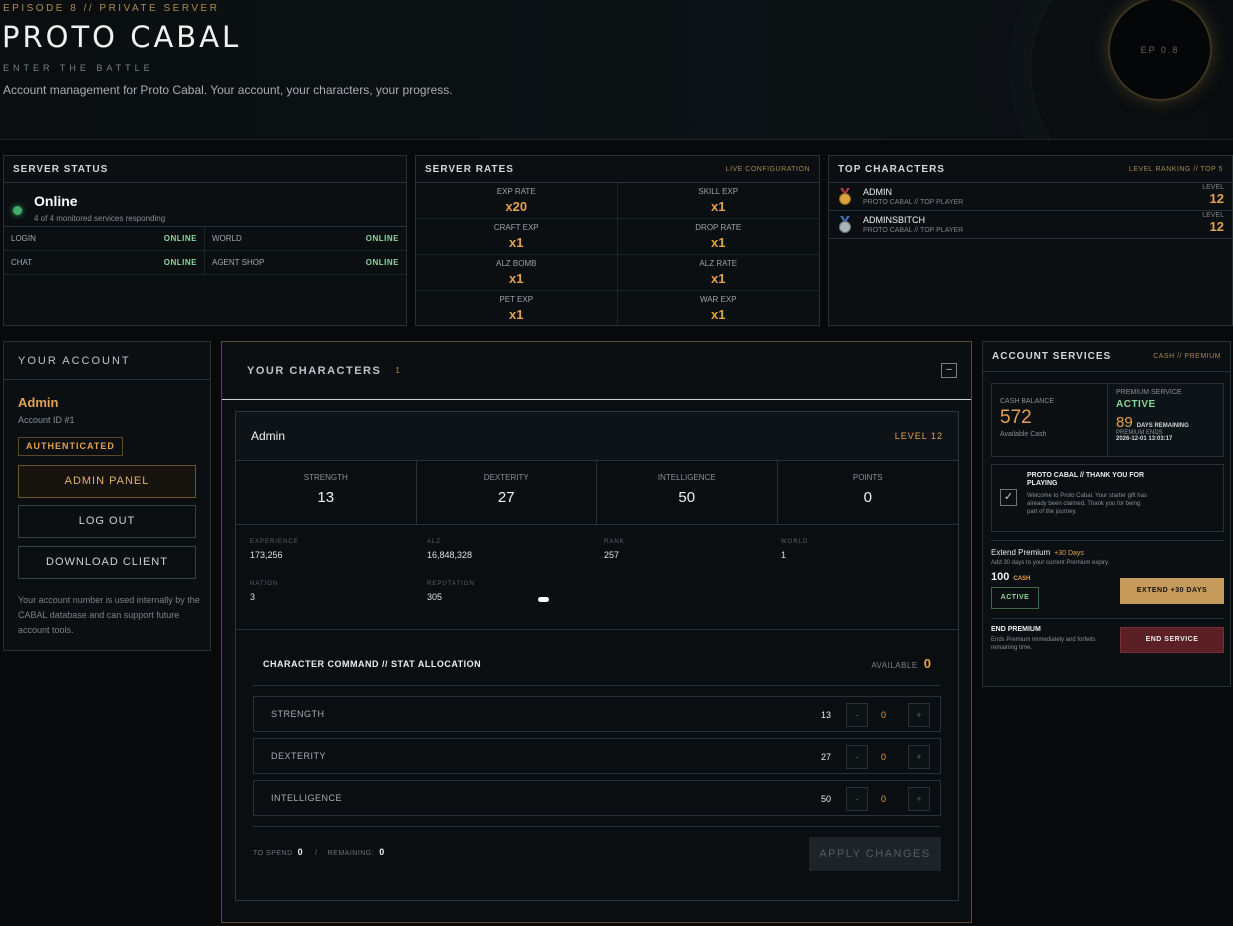 This screenshot has width=1233, height=926. Describe the element at coordinates (180, 238) in the screenshot. I see `service-status: ONLINE` at that location.